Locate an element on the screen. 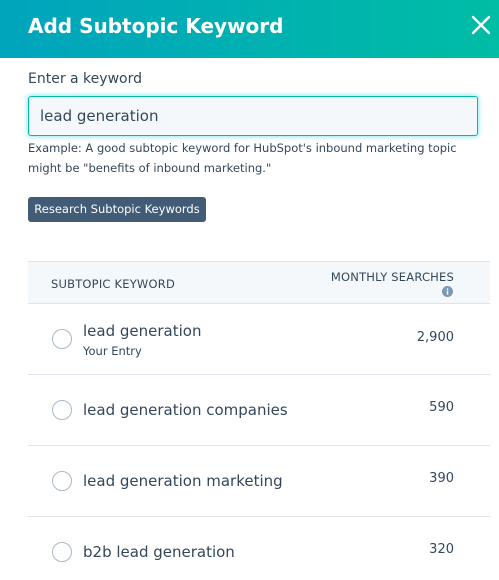 This screenshot has height=580, width=499. monthly-searches-value: 390 is located at coordinates (441, 478).